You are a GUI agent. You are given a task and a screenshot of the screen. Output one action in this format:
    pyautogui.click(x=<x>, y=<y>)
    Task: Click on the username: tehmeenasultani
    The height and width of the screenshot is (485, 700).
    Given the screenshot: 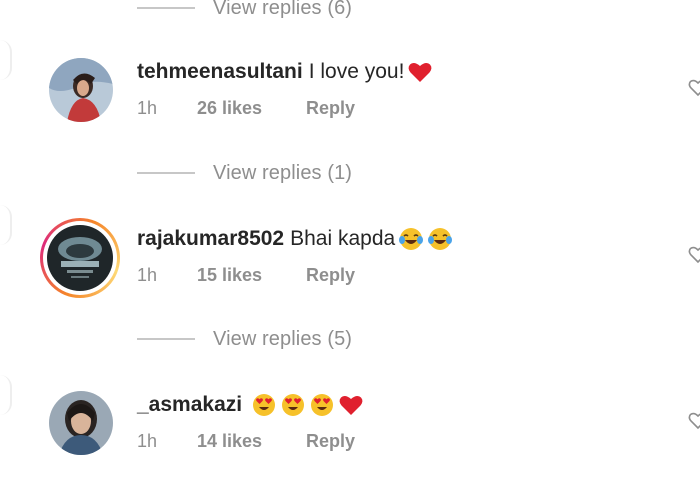 What is the action you would take?
    pyautogui.click(x=220, y=72)
    